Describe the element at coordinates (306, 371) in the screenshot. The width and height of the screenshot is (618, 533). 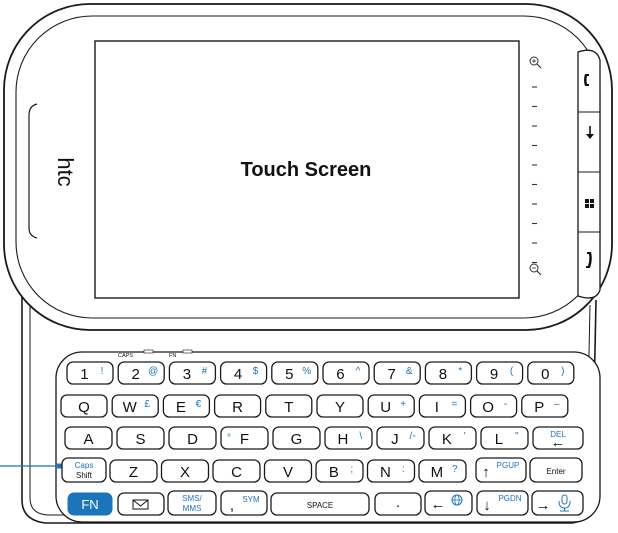
I see `key-alt-label: %` at that location.